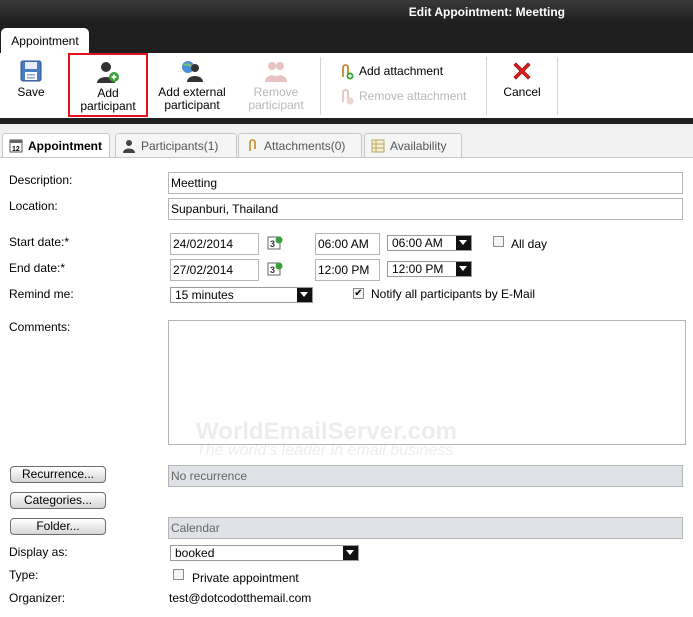 This screenshot has height=617, width=693. I want to click on notify-checkbox: ✔, so click(358, 293).